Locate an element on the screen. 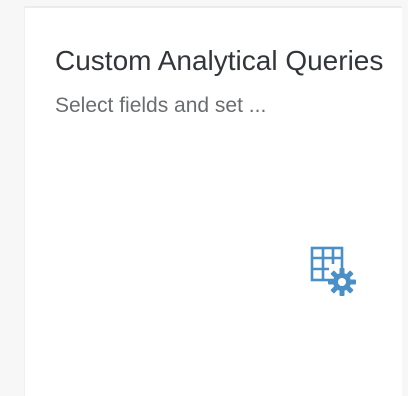 The height and width of the screenshot is (396, 408). table-settings-icon is located at coordinates (333, 272).